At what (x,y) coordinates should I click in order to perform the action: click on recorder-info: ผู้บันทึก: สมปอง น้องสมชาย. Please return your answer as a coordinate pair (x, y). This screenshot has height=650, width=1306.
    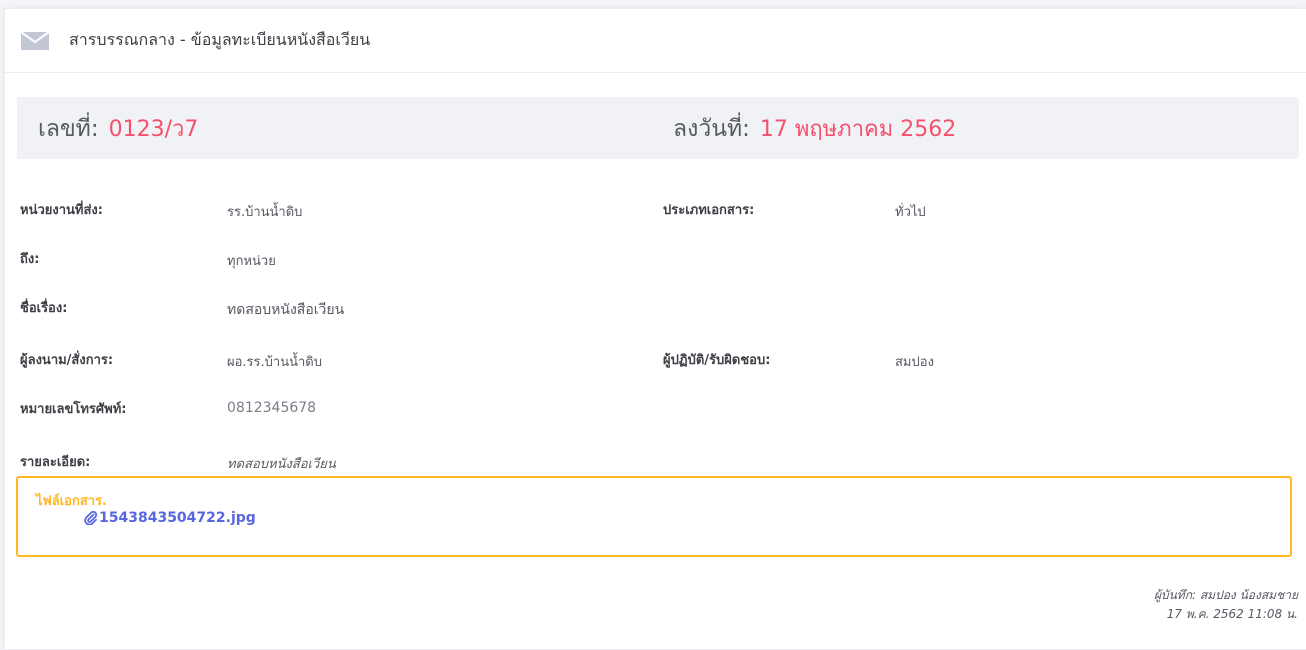
    Looking at the image, I should click on (1225, 595).